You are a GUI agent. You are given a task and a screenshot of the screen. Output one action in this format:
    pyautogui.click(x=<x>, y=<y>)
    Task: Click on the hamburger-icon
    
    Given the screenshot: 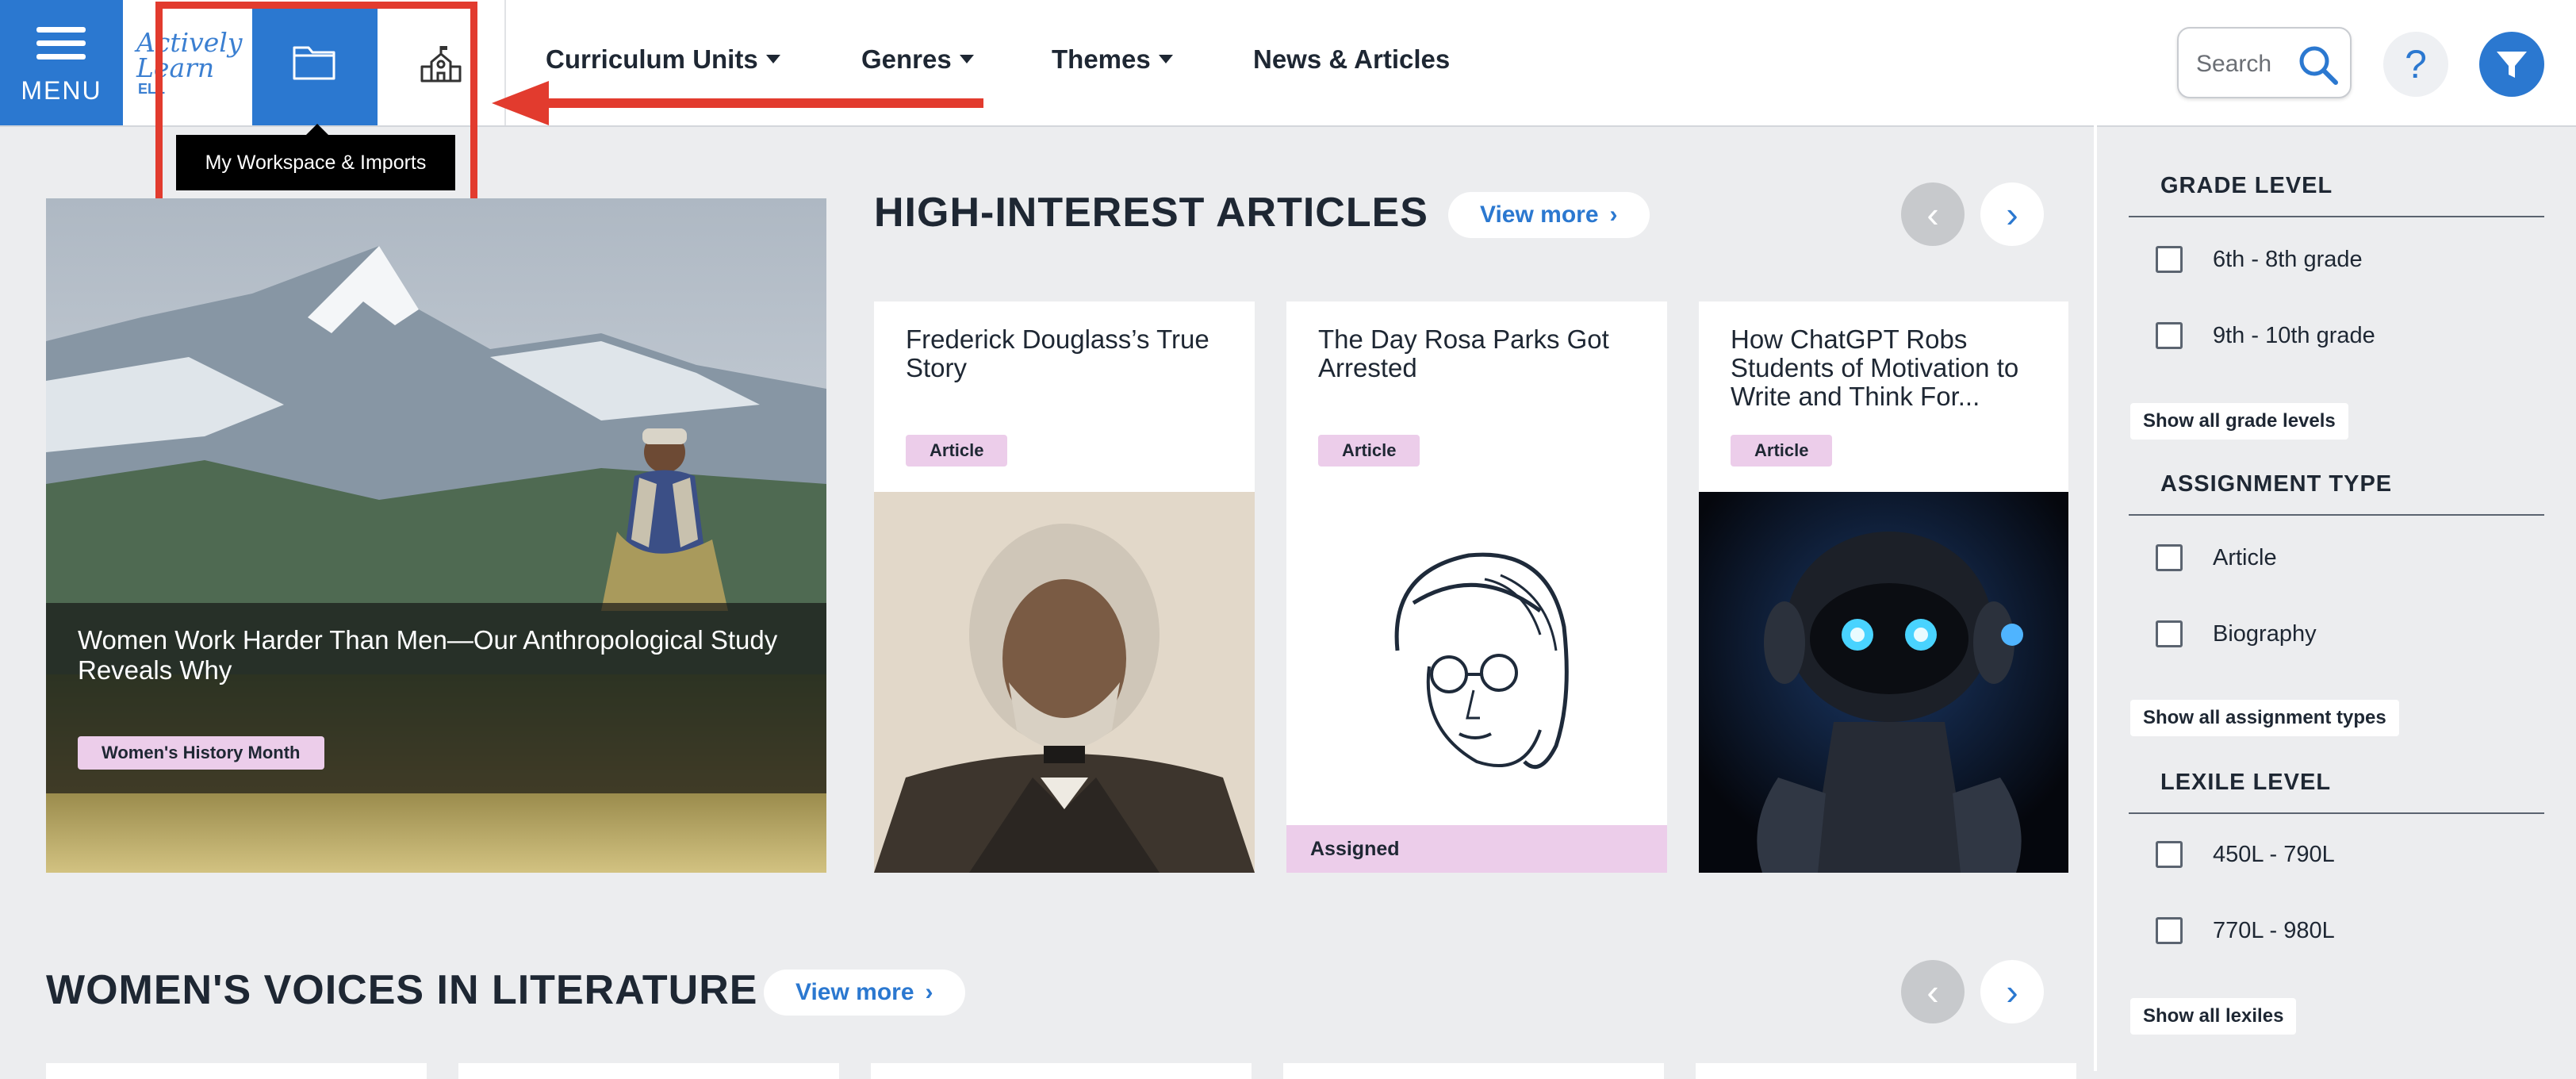 What is the action you would take?
    pyautogui.click(x=61, y=47)
    